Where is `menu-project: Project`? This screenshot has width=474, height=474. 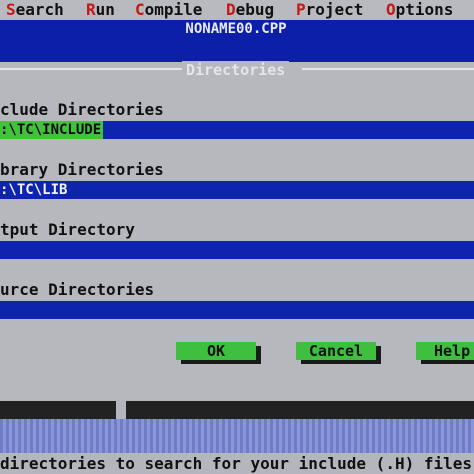
menu-project: Project is located at coordinates (329, 10).